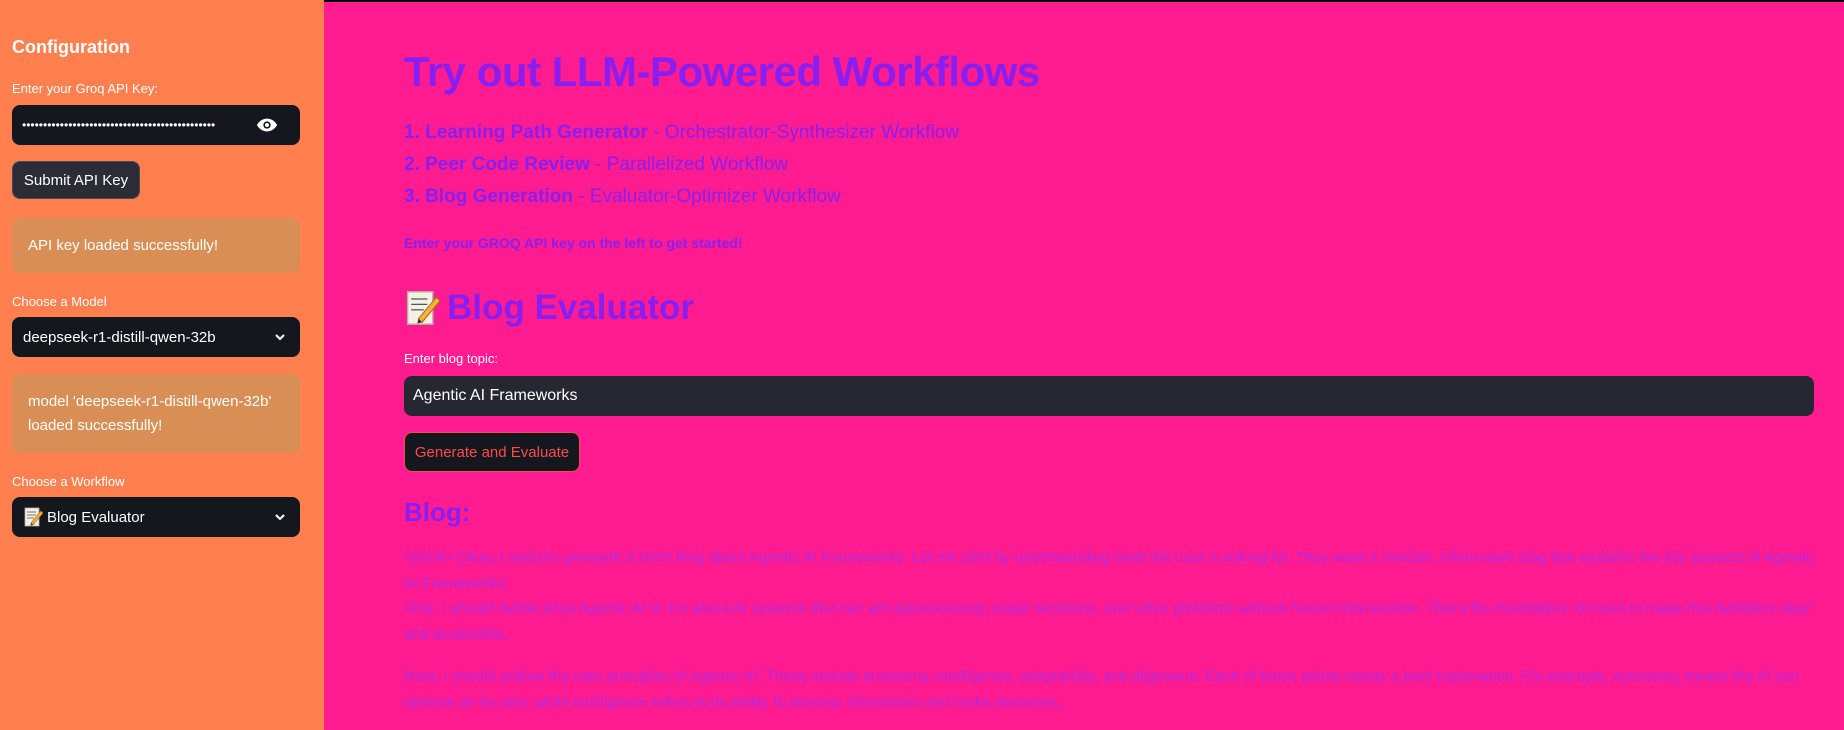 The height and width of the screenshot is (730, 1844). What do you see at coordinates (570, 307) in the screenshot?
I see `section-title-text: Blog Evaluator` at bounding box center [570, 307].